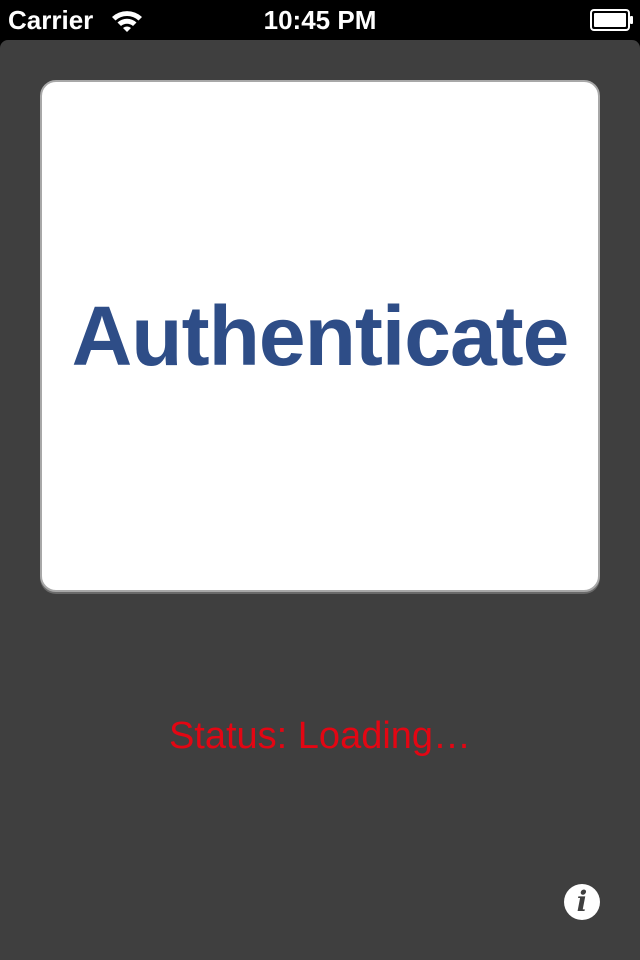 This screenshot has width=640, height=960. What do you see at coordinates (612, 20) in the screenshot?
I see `battery-icon` at bounding box center [612, 20].